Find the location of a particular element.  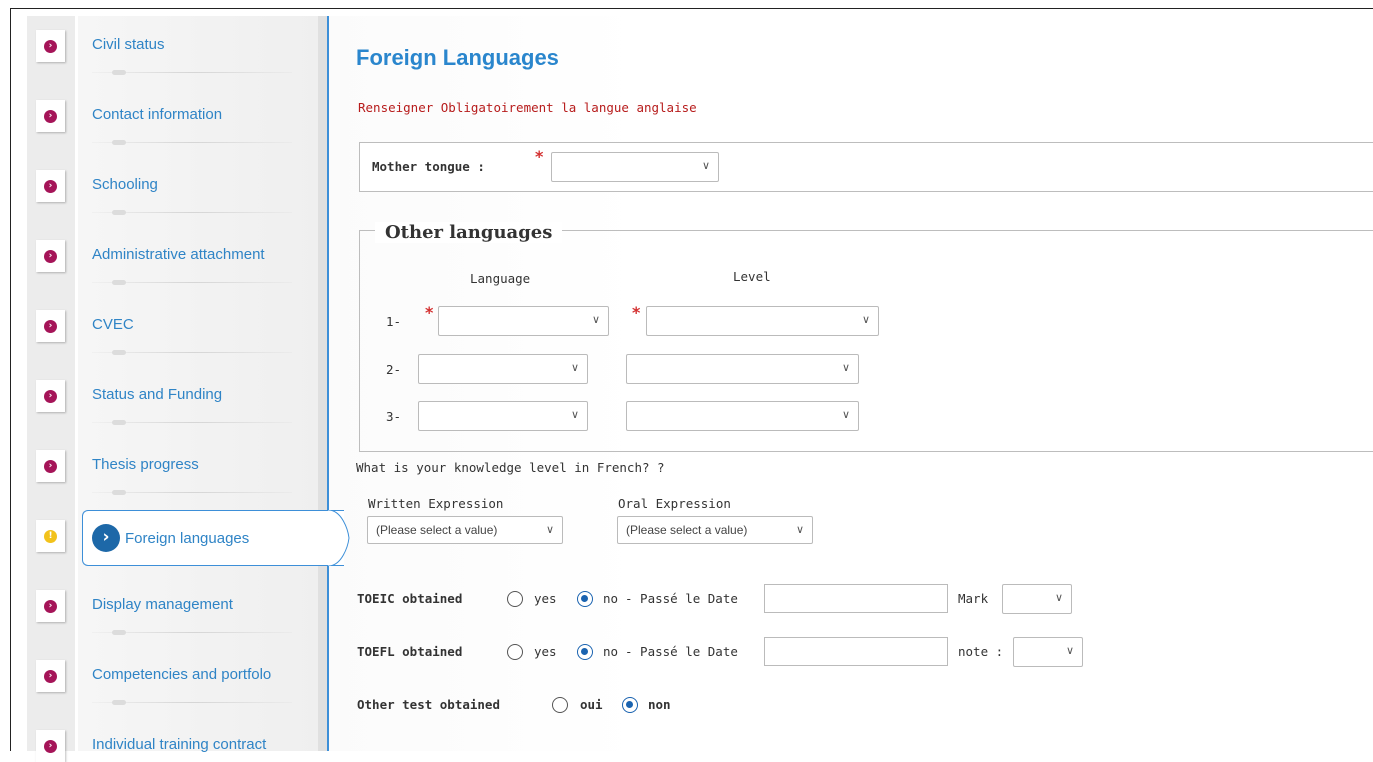

written-expression-label: Written Expression is located at coordinates (436, 503).